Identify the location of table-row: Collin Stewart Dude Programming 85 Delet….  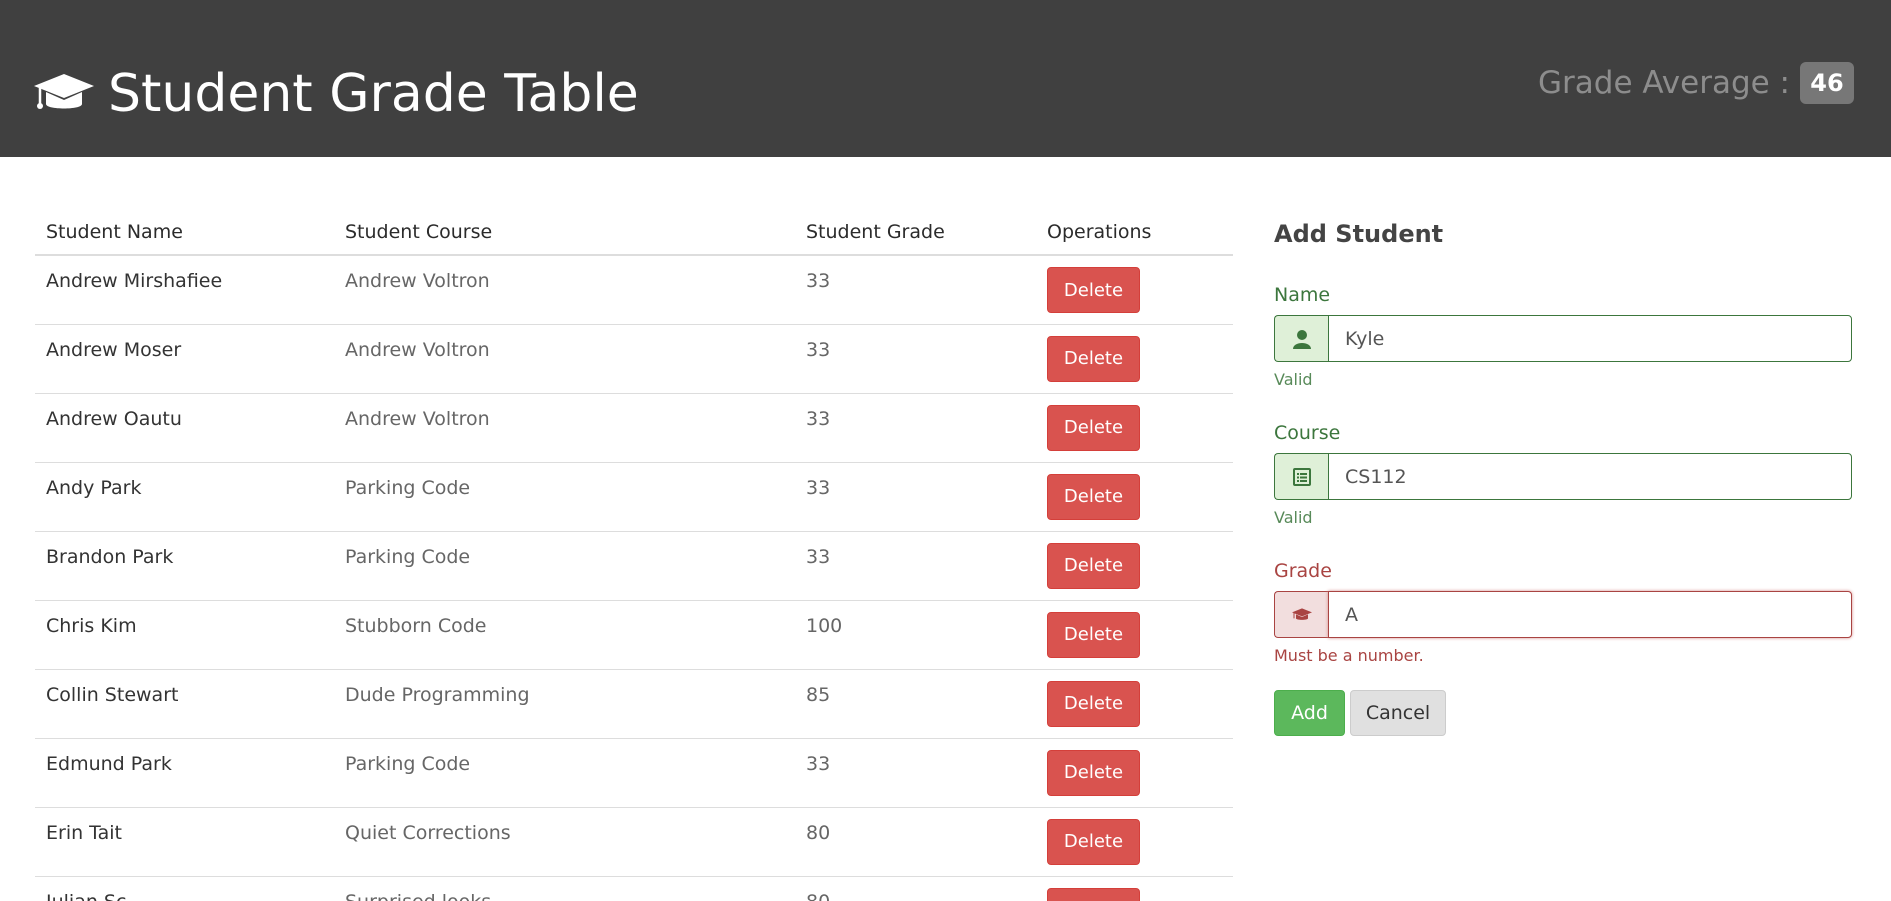
(634, 704).